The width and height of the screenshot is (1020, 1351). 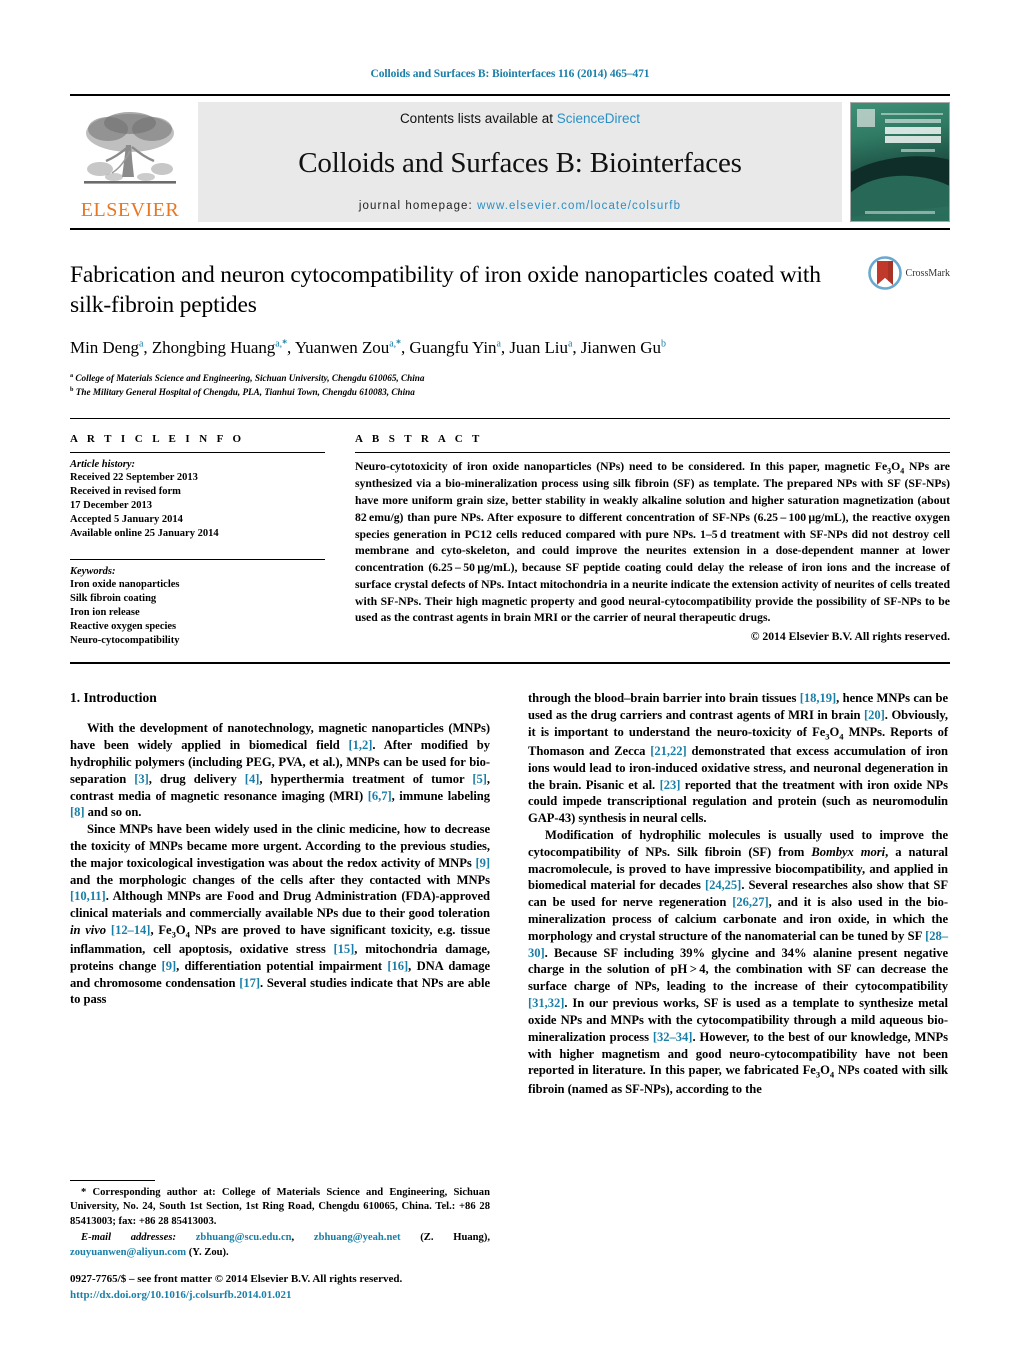 I want to click on citation-ref: [1,2], so click(x=361, y=745).